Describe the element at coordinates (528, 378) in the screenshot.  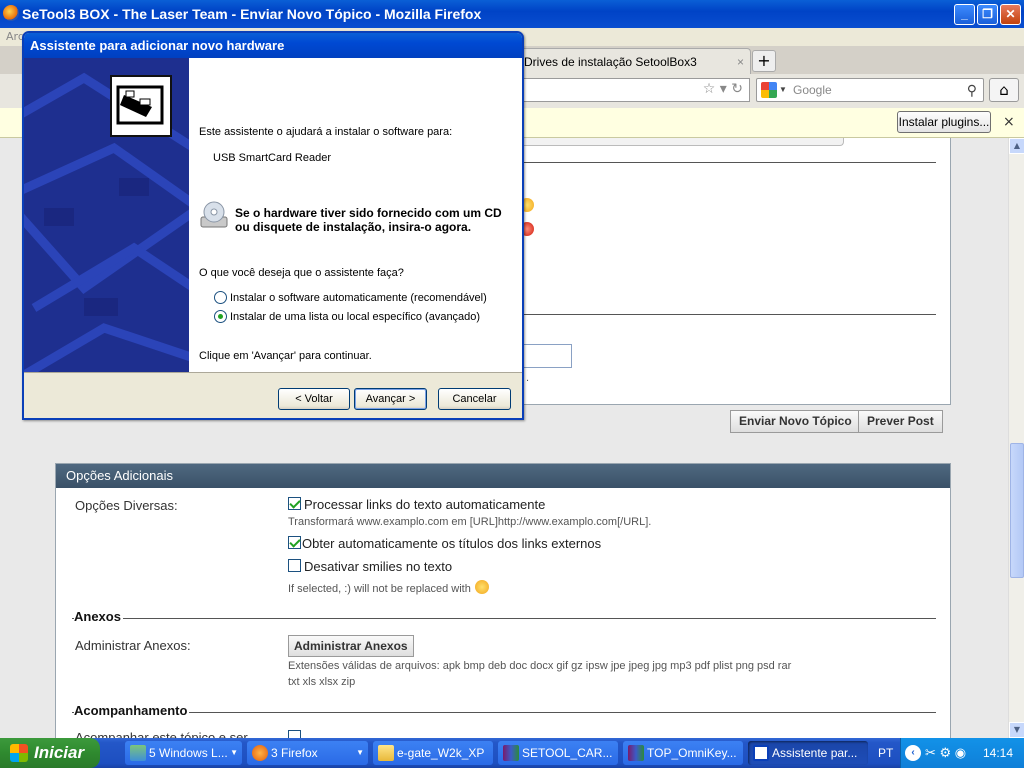
I see `partial-text: .` at that location.